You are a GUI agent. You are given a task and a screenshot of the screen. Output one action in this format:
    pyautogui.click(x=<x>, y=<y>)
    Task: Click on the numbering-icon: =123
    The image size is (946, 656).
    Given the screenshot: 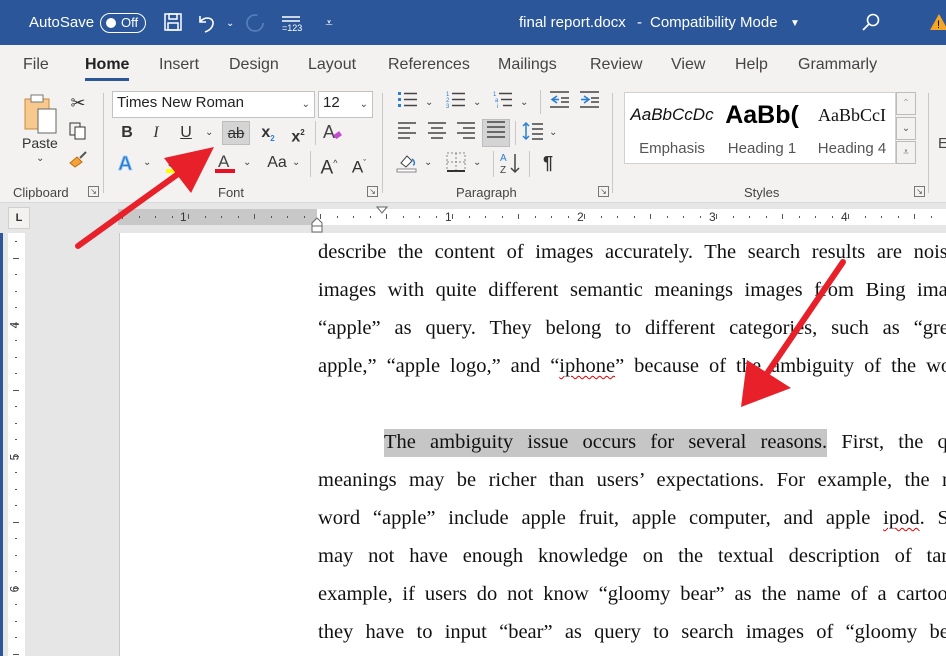 What is the action you would take?
    pyautogui.click(x=291, y=23)
    